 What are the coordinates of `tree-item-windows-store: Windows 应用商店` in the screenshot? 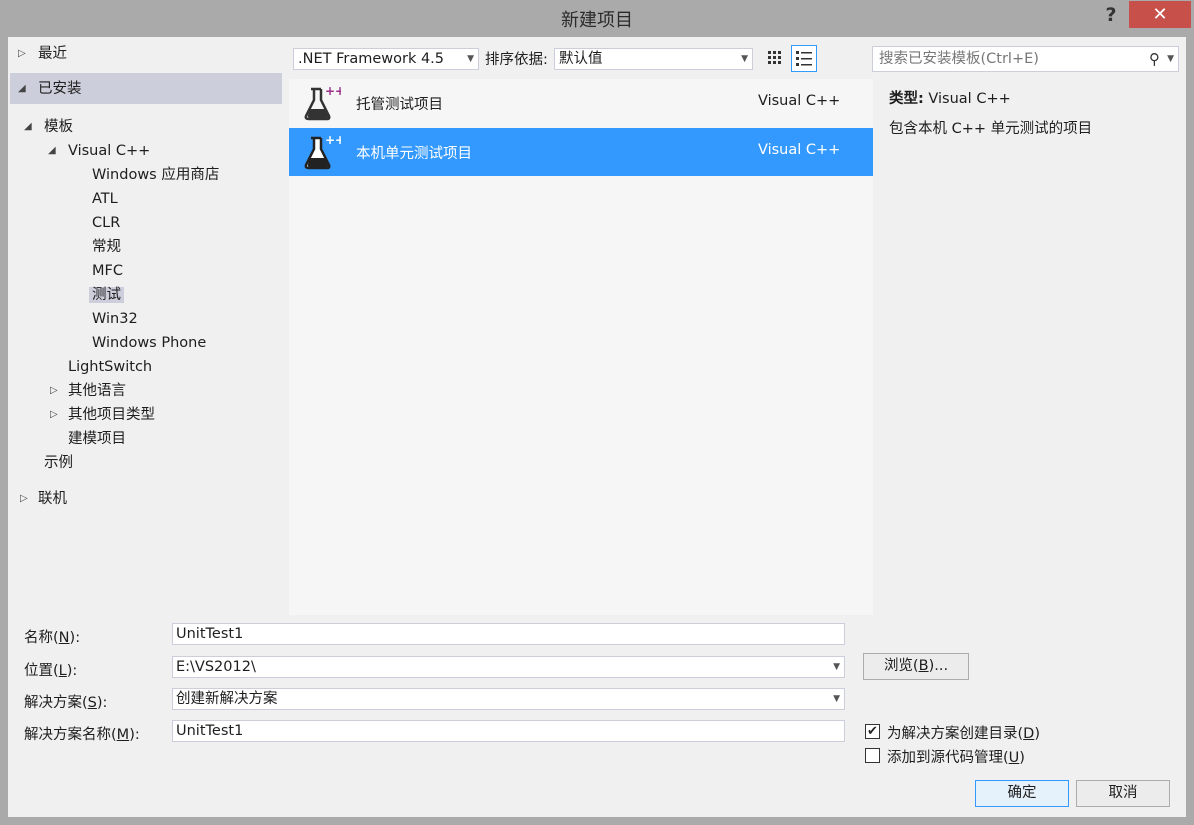 It's located at (155, 175).